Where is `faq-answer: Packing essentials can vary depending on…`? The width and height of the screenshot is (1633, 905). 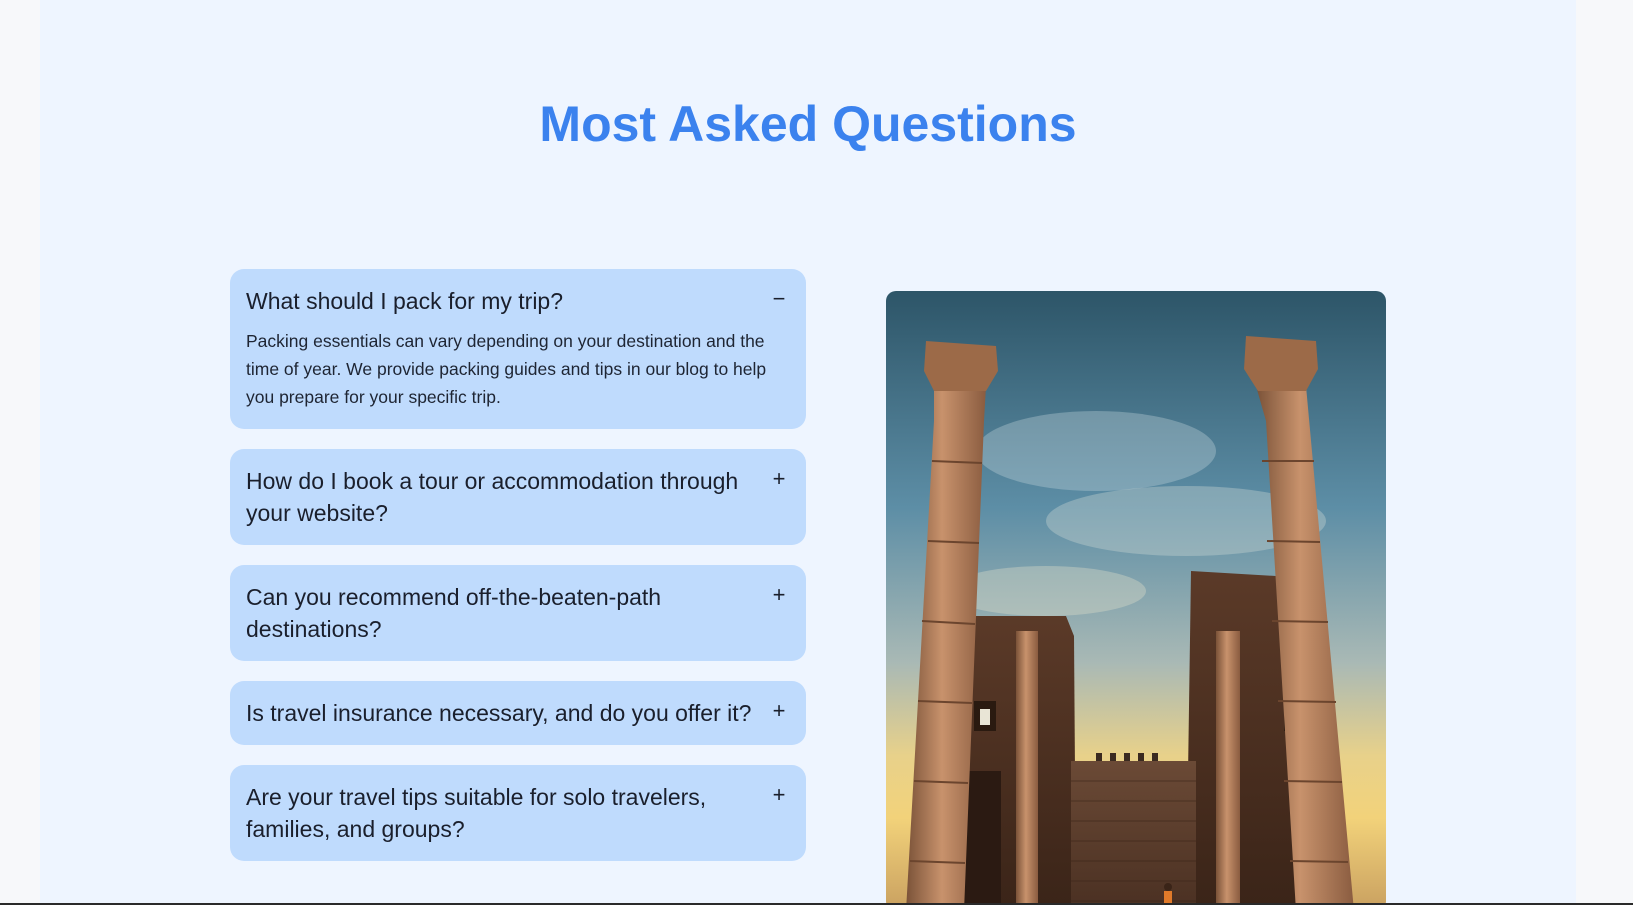
faq-answer: Packing essentials can vary depending on… is located at coordinates (506, 369).